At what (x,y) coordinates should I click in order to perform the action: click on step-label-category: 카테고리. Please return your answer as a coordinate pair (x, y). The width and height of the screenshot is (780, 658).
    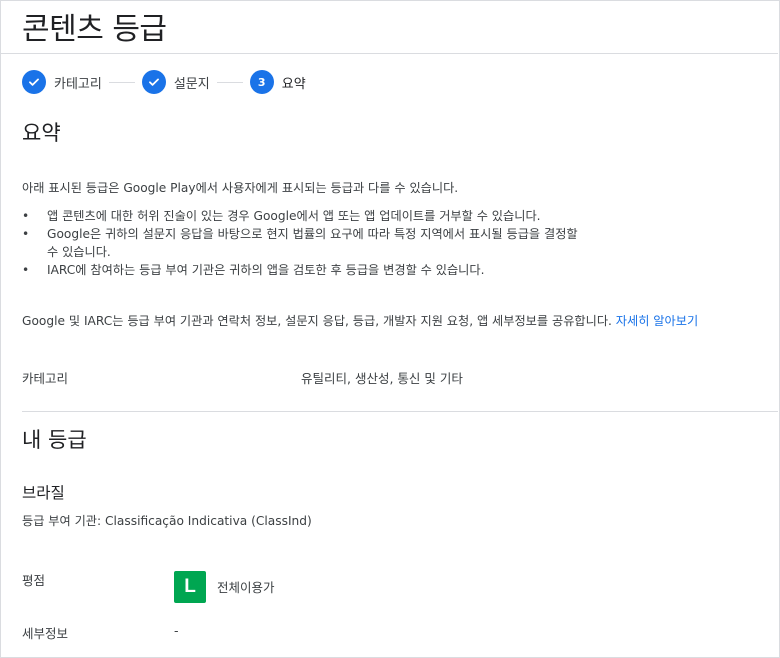
    Looking at the image, I should click on (78, 84).